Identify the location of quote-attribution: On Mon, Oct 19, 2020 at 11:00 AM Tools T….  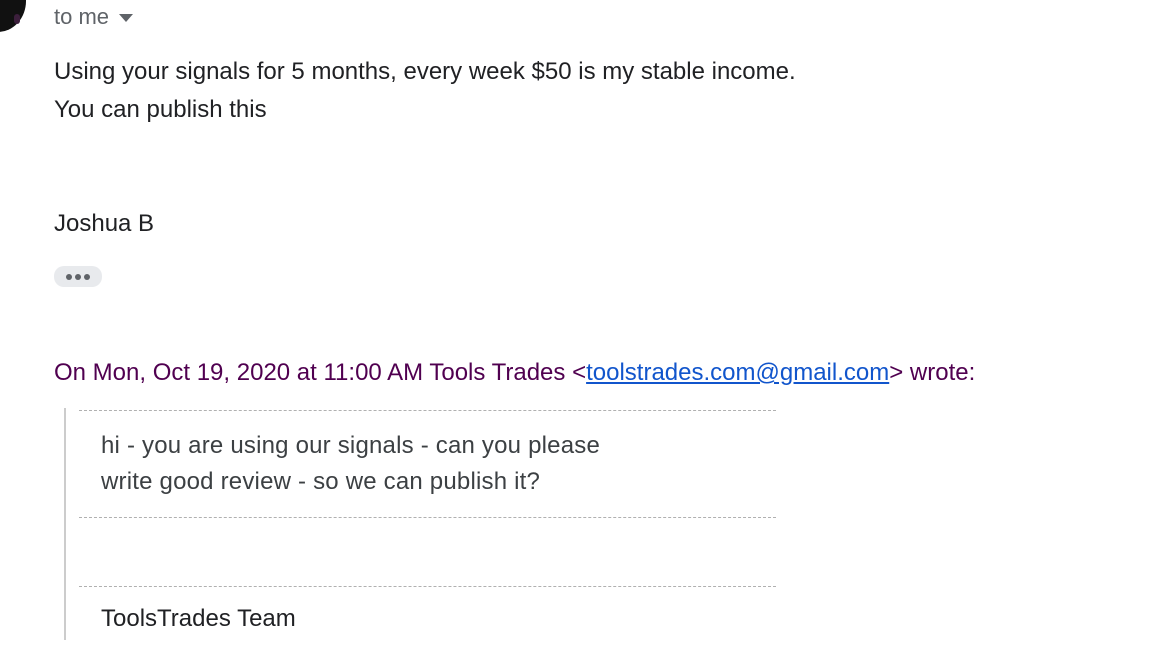
(514, 373).